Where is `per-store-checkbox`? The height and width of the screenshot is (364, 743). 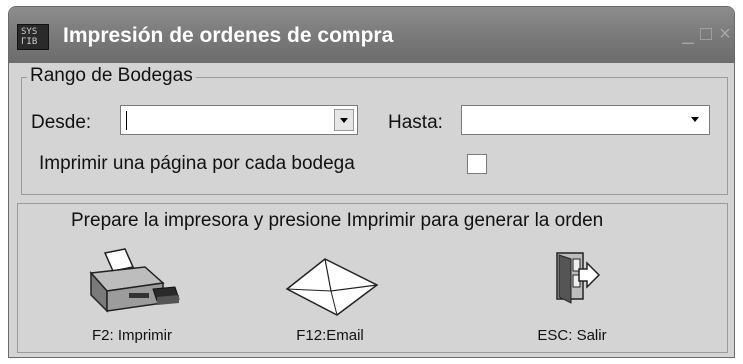 per-store-checkbox is located at coordinates (477, 164).